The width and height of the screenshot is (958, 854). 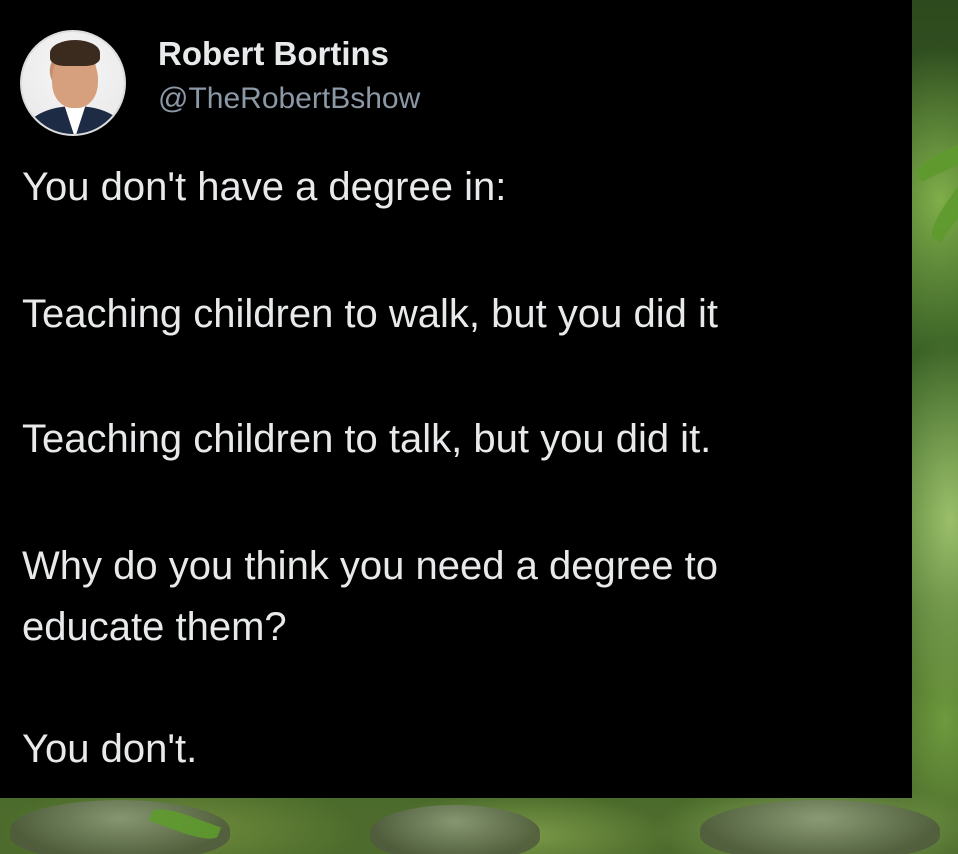 I want to click on avatar, so click(x=73, y=83).